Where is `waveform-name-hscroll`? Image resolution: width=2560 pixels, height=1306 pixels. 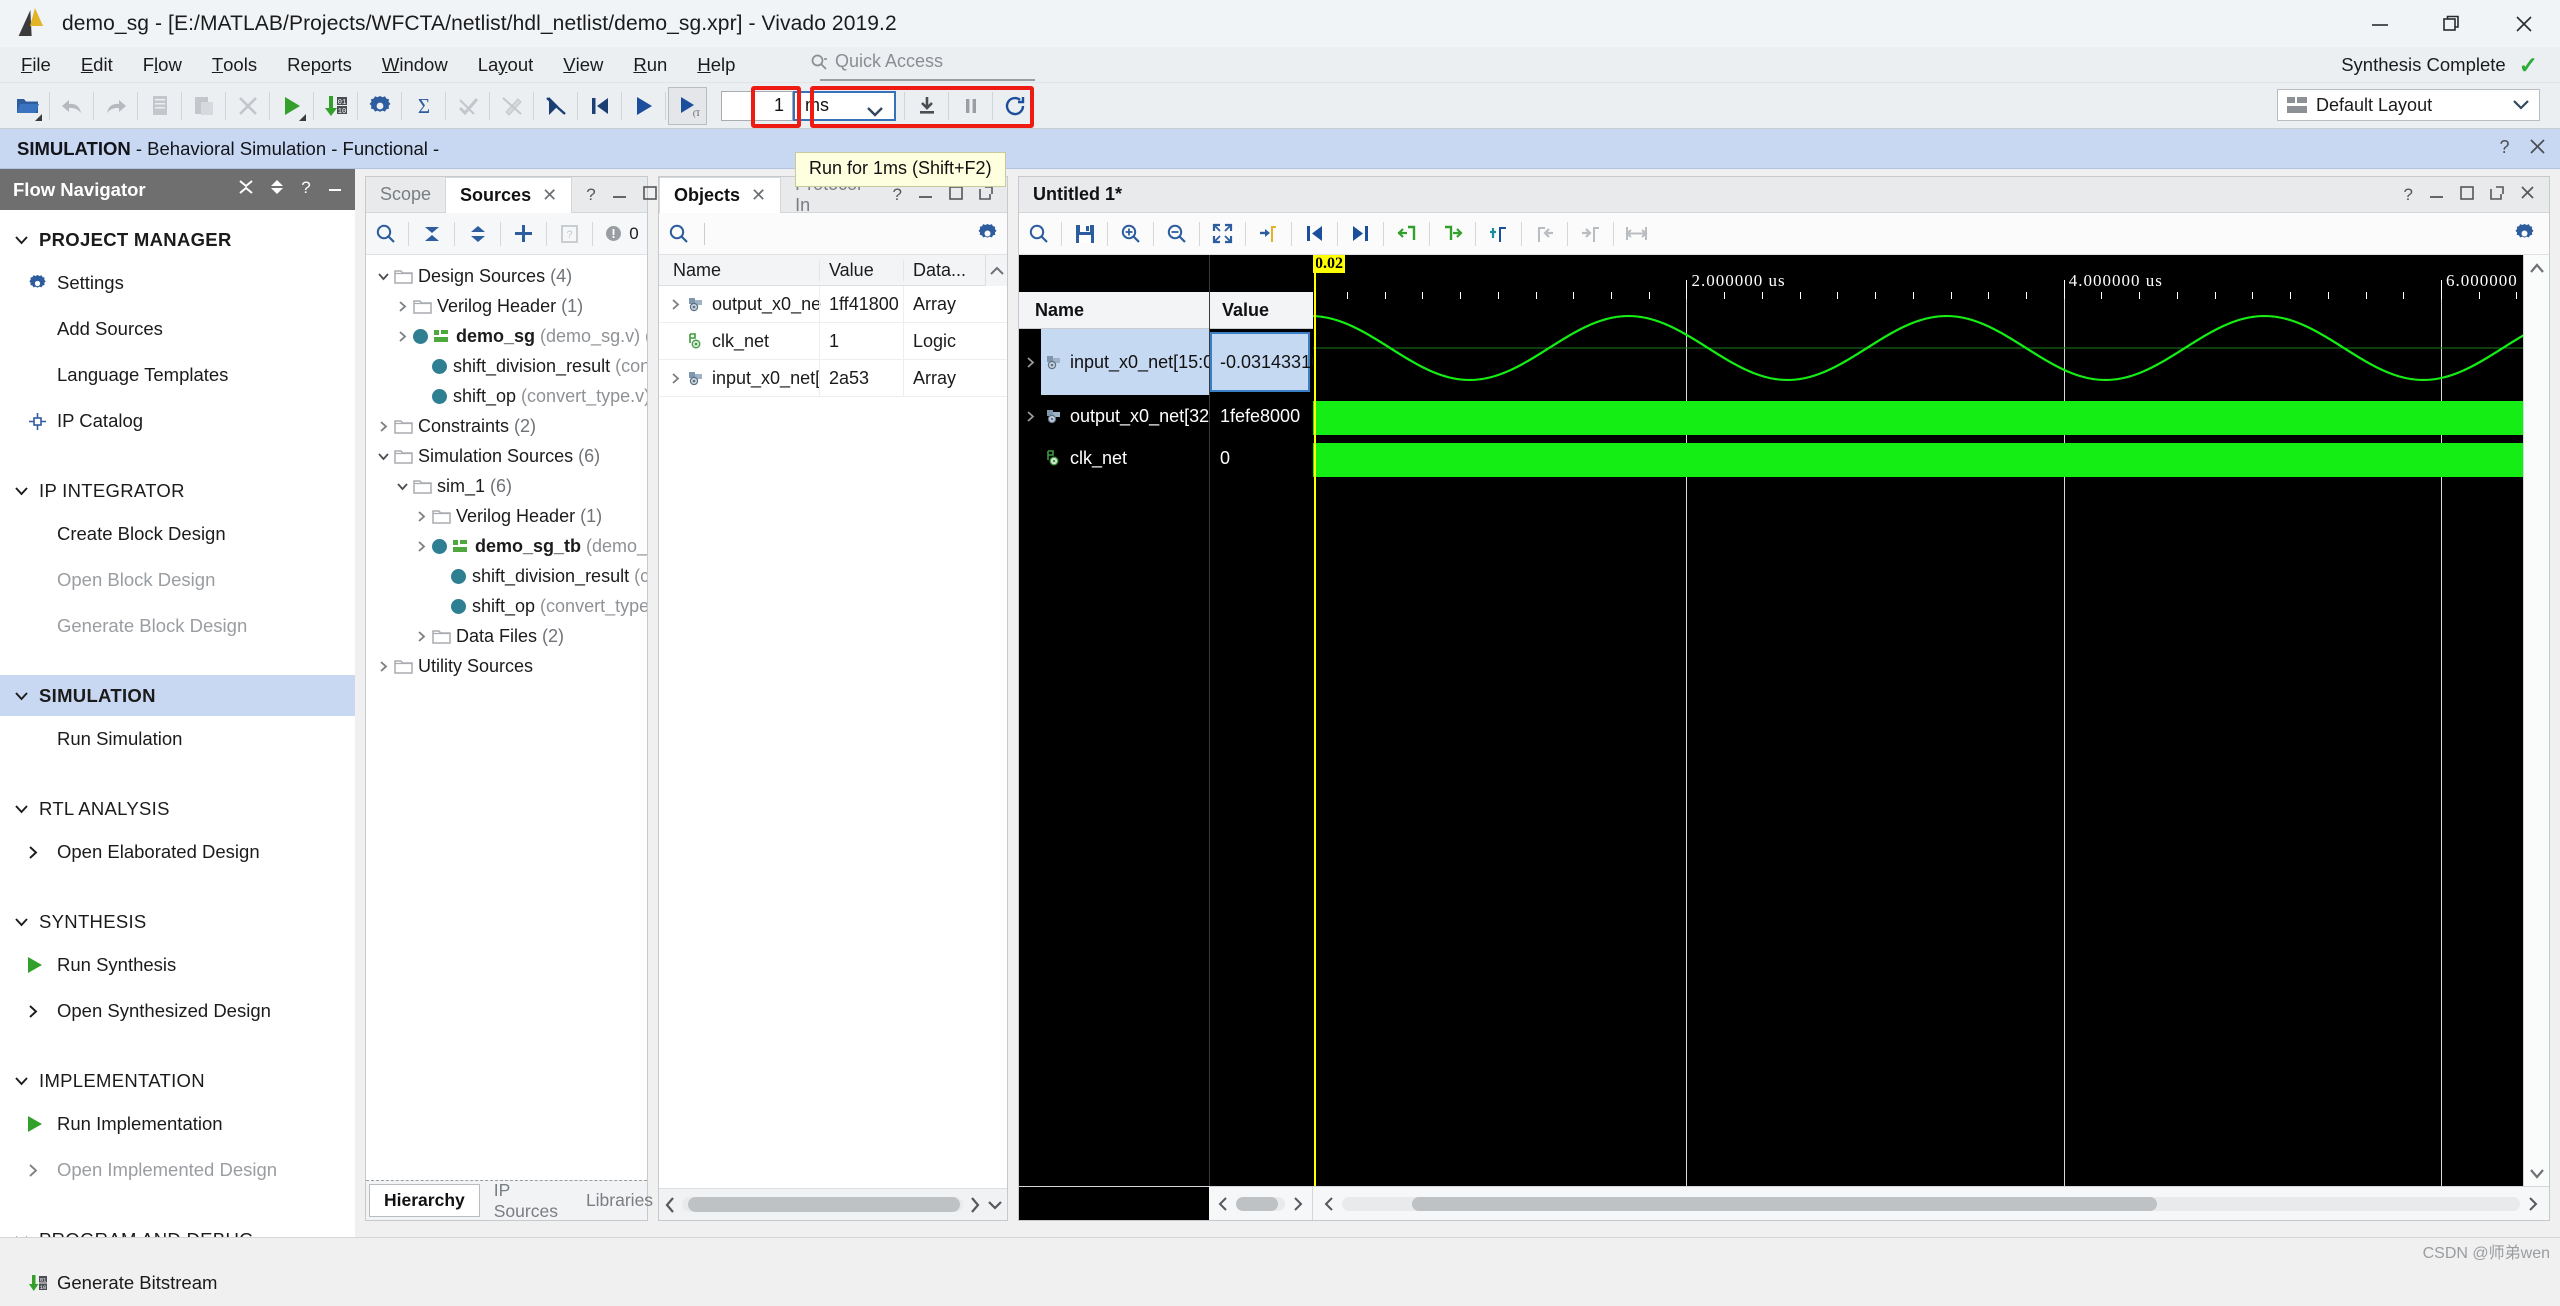
waveform-name-hscroll is located at coordinates (1261, 1203).